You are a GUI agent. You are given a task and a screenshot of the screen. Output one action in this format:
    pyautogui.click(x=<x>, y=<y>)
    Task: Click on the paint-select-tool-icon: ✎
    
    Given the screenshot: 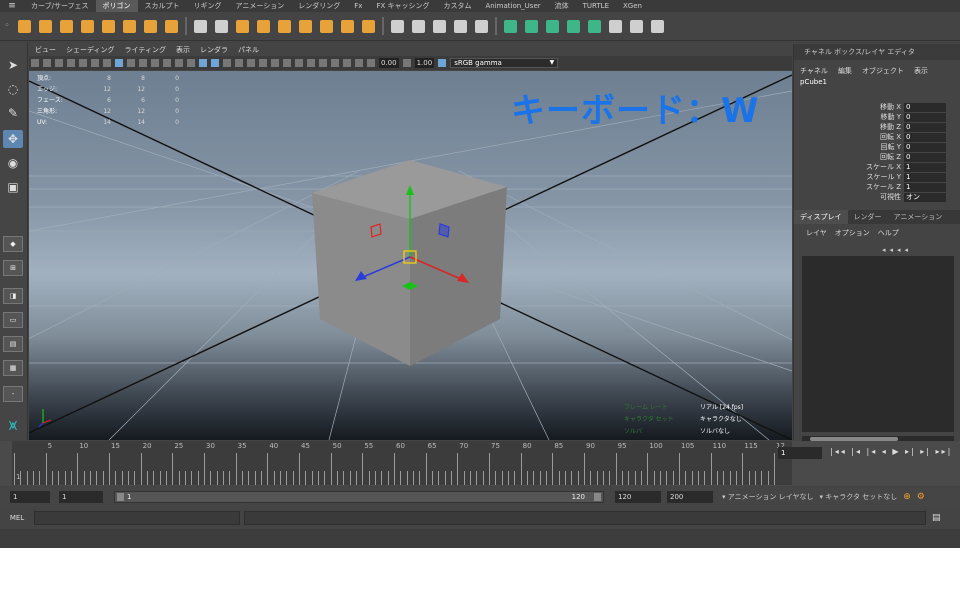 What is the action you would take?
    pyautogui.click(x=13, y=113)
    